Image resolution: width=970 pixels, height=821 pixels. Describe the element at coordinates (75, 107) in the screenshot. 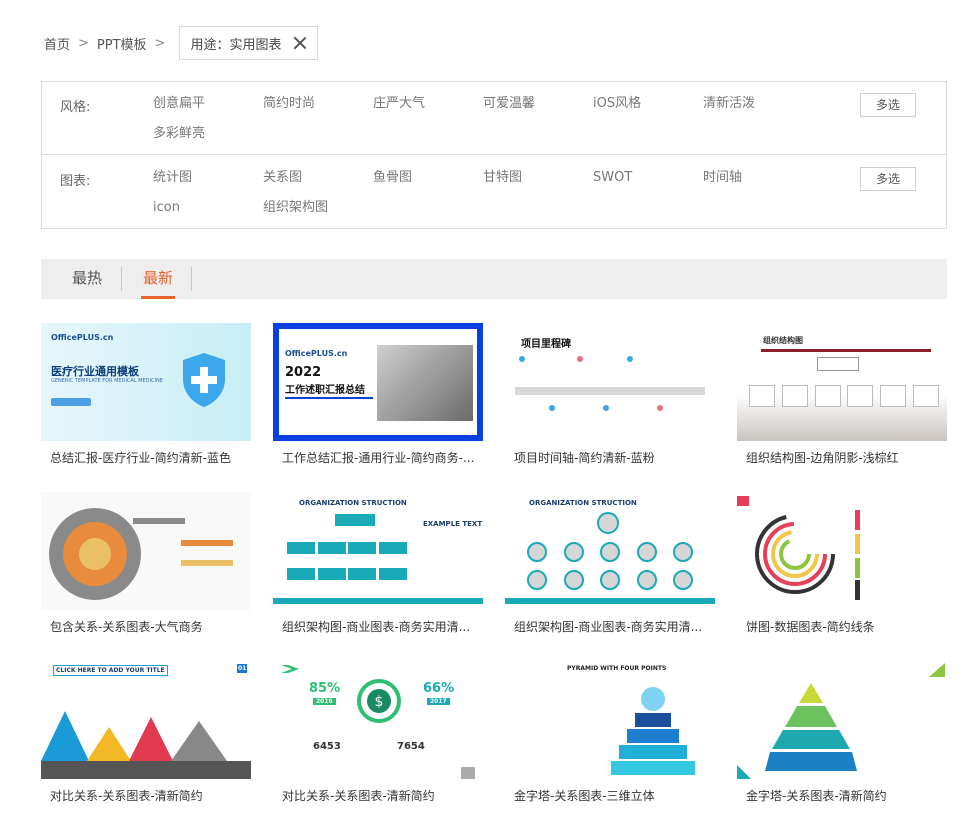

I see `filter-label-style: 风格:` at that location.